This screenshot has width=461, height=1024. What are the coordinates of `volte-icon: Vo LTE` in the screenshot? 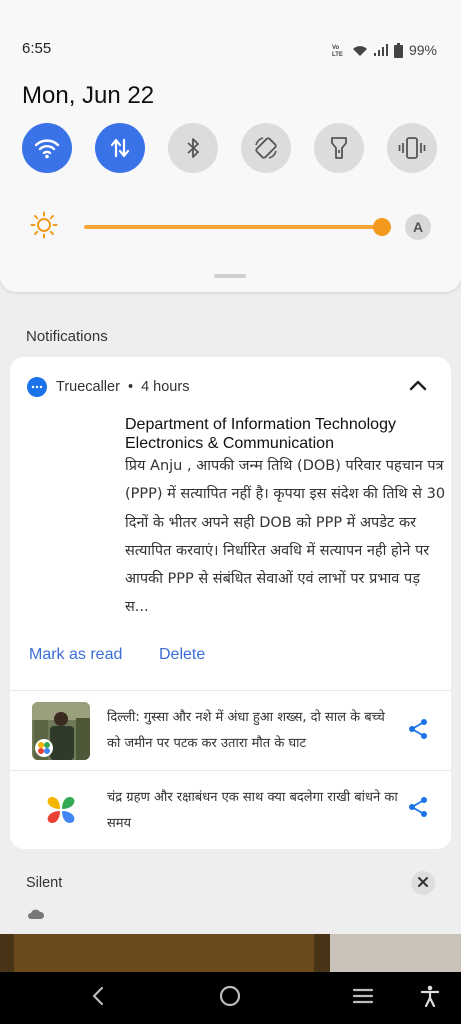 It's located at (339, 50).